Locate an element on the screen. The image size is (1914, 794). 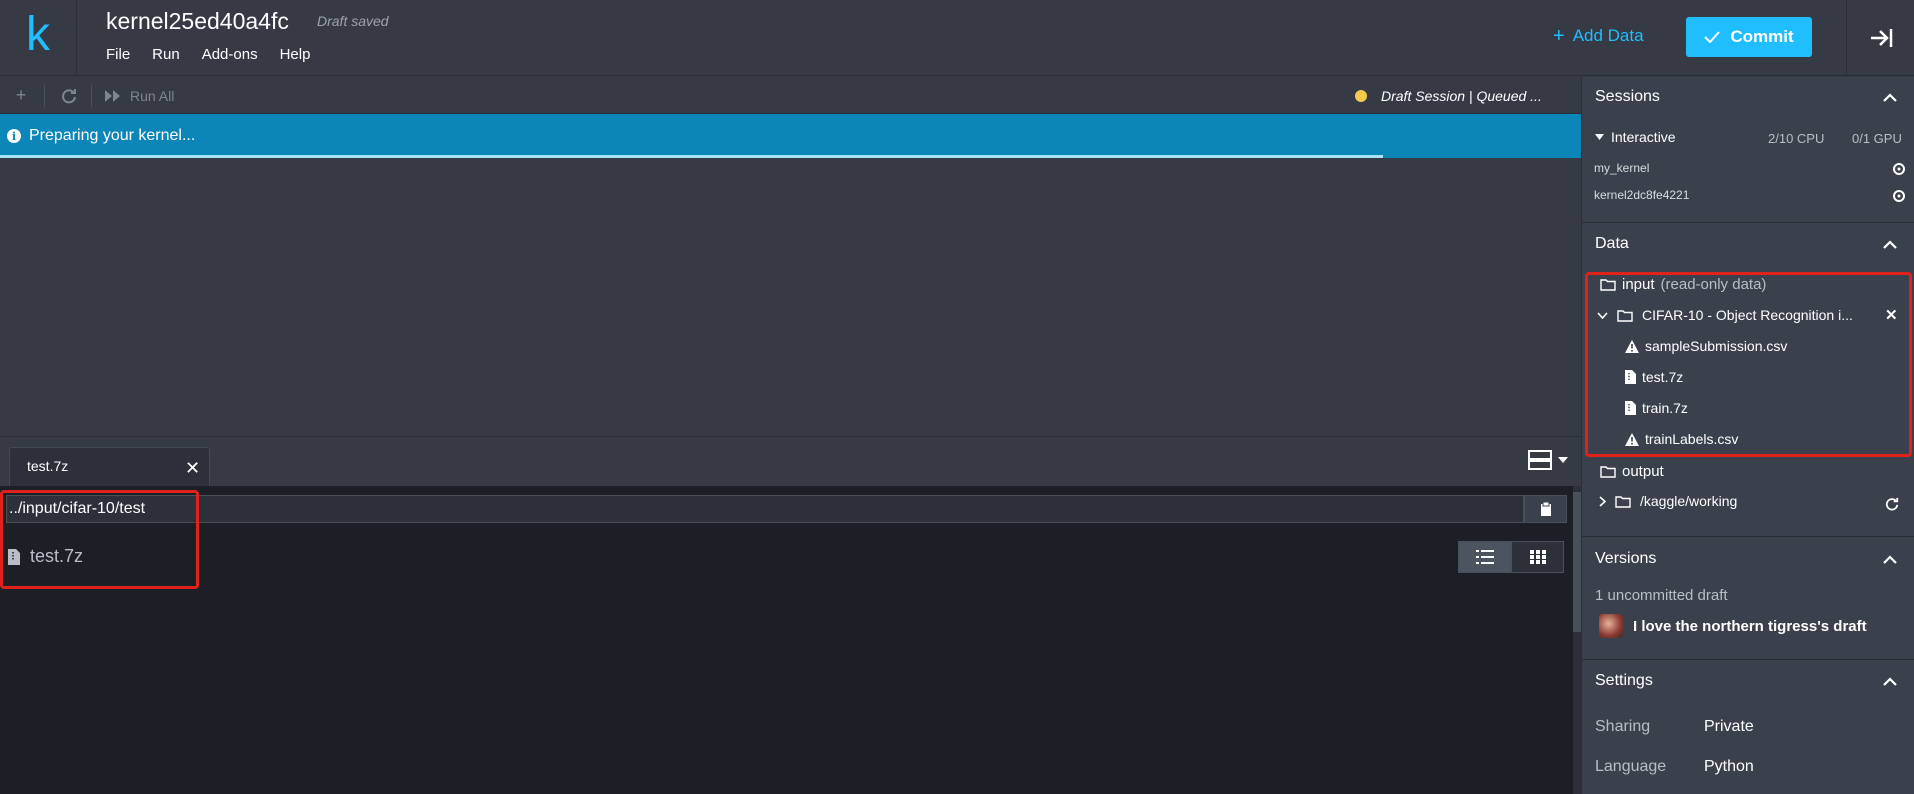
close-icon: ✕ is located at coordinates (192, 468).